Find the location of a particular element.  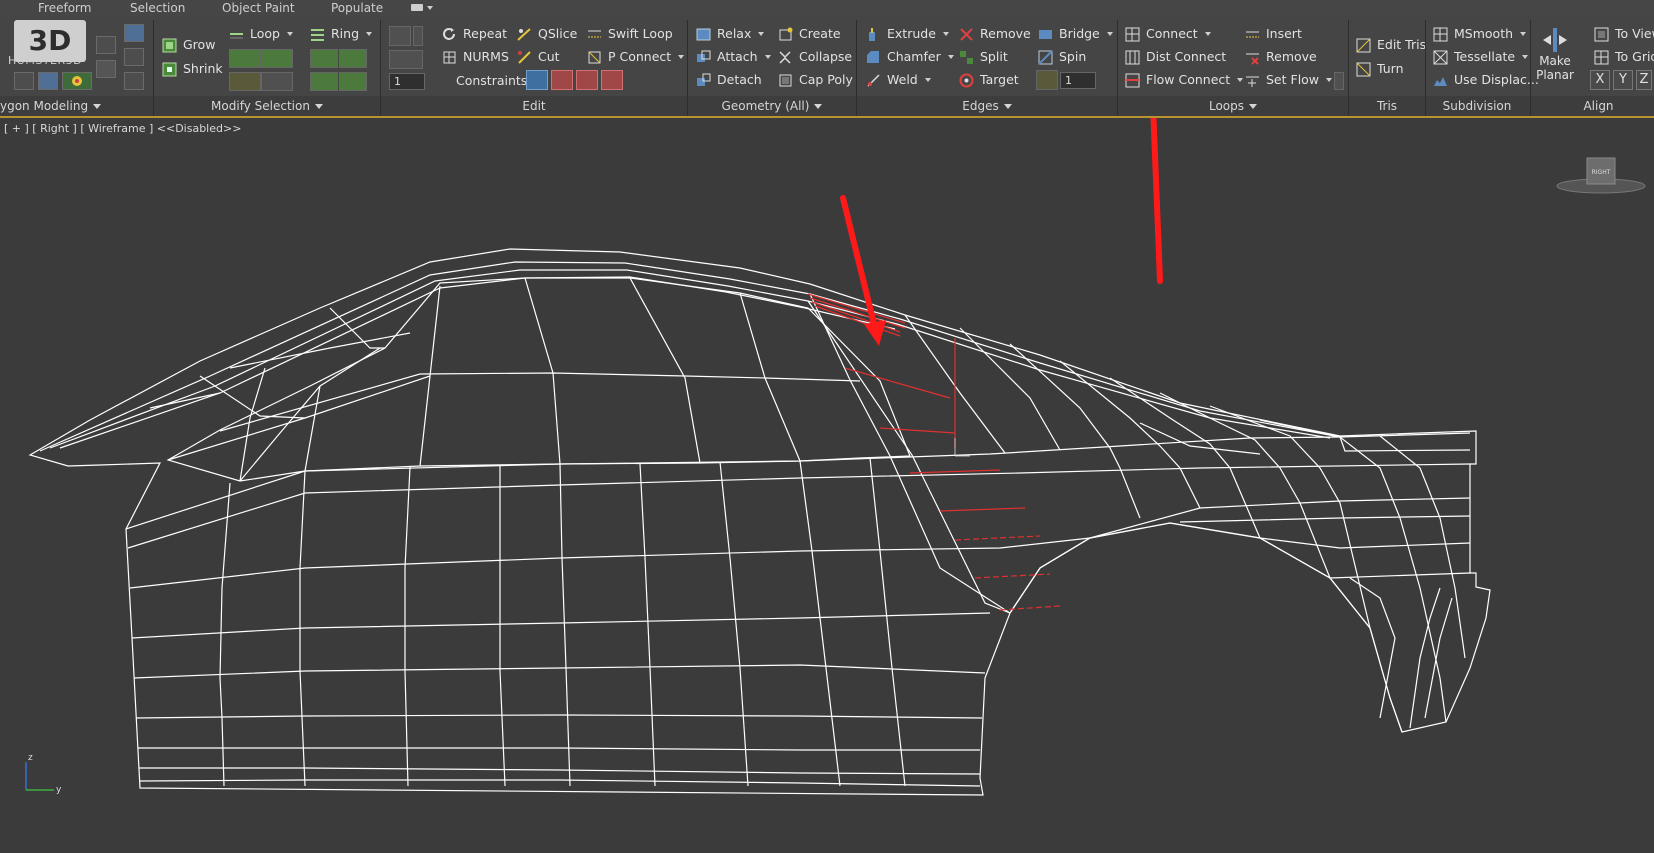

msmooth-button: MSmooth is located at coordinates (1480, 34).